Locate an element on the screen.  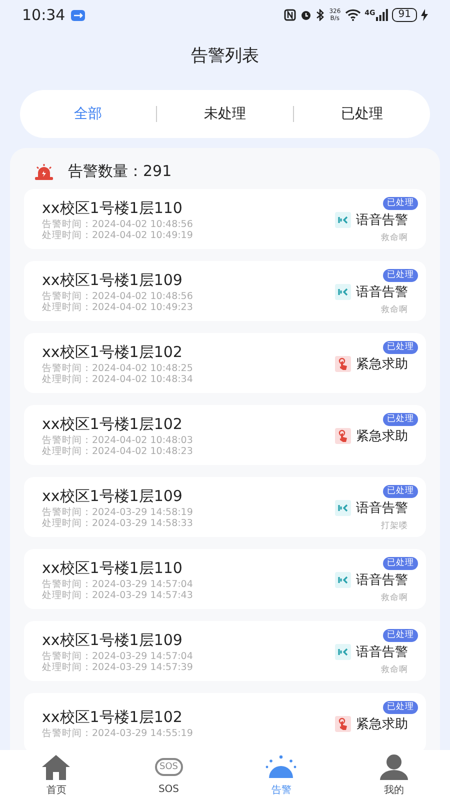
alarm-card: xx校区1号楼1层109 告警时间：2024-03-29 14:58:19 处理时间：2024-03-29 14:58:33 已处理 语音告警 打架喽 is located at coordinates (225, 507).